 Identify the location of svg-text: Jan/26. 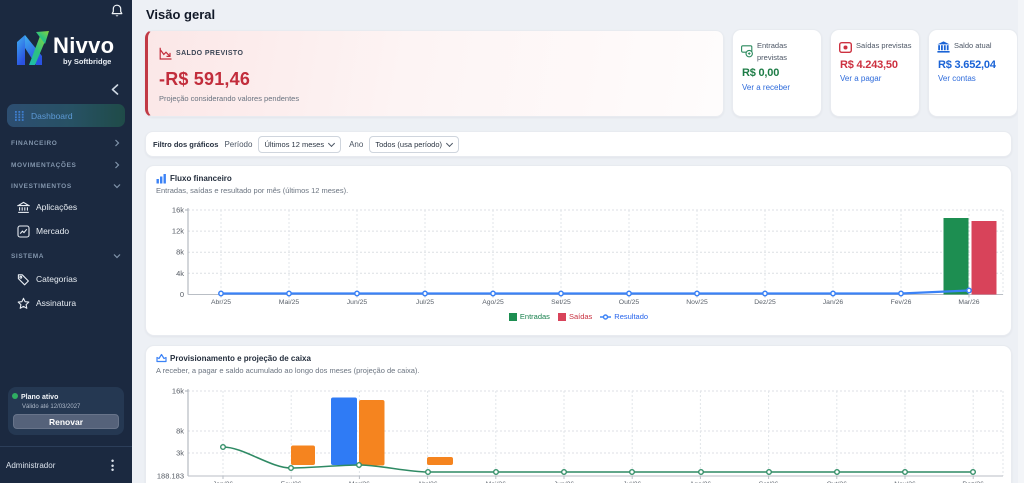
(833, 302).